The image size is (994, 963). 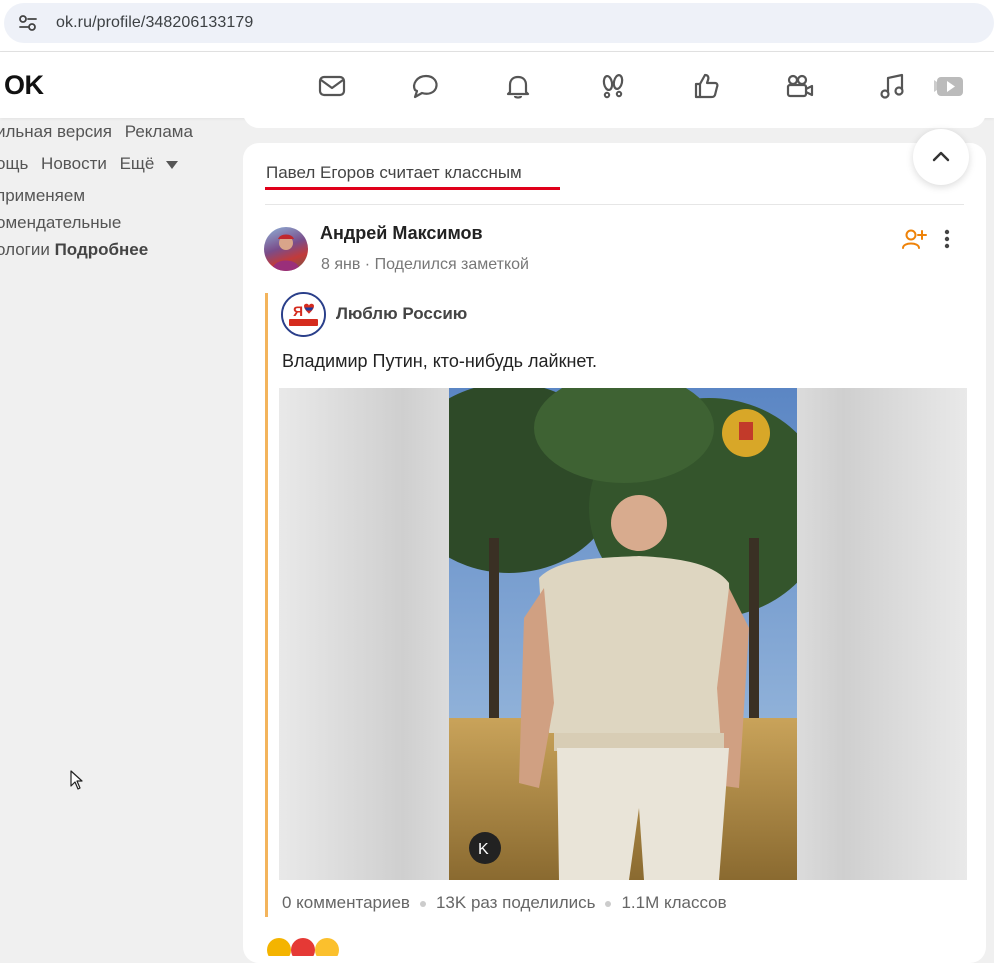 I want to click on shares-count: 13K раз поделились, so click(x=516, y=902).